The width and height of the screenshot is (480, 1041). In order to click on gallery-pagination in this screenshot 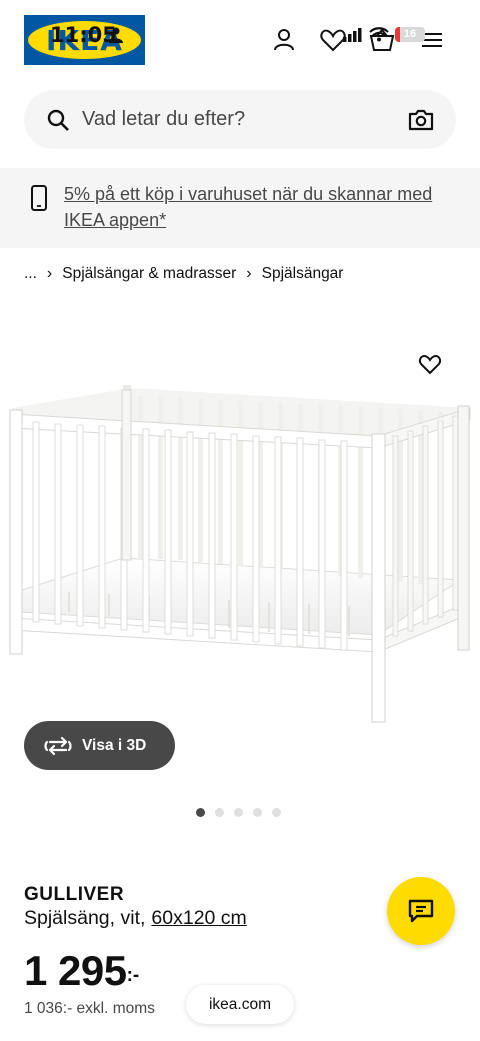, I will do `click(238, 812)`.